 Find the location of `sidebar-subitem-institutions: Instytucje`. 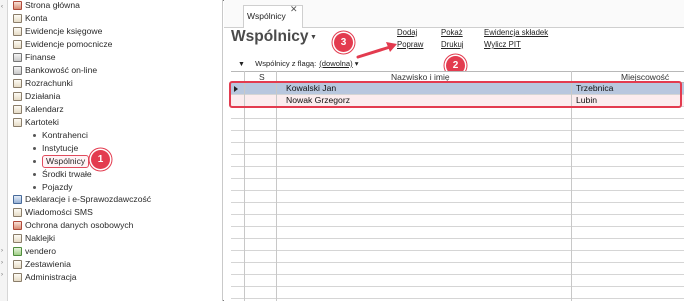

sidebar-subitem-institutions: Instytucje is located at coordinates (55, 148).